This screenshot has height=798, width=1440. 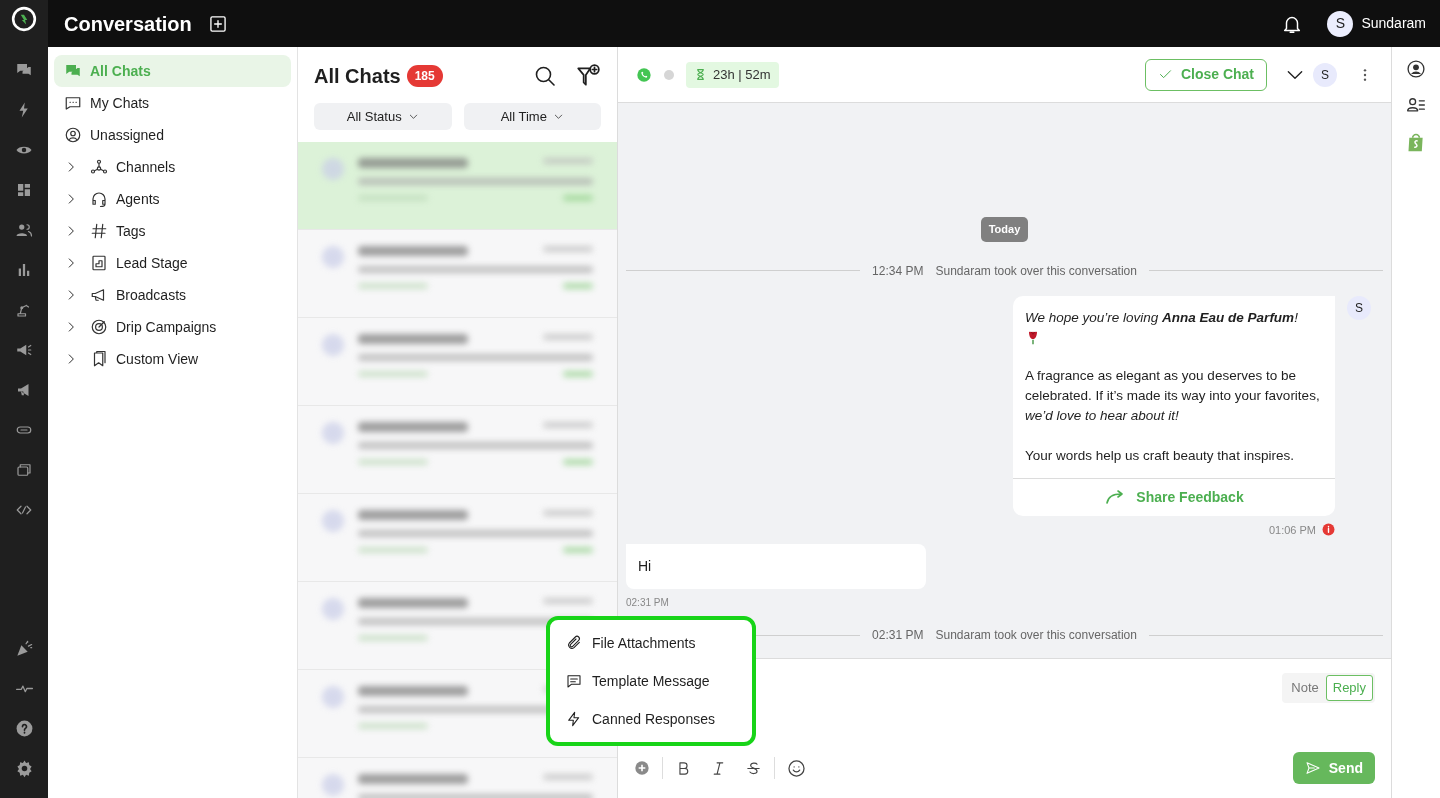 What do you see at coordinates (647, 603) in the screenshot?
I see `message-time: 02:31 PM` at bounding box center [647, 603].